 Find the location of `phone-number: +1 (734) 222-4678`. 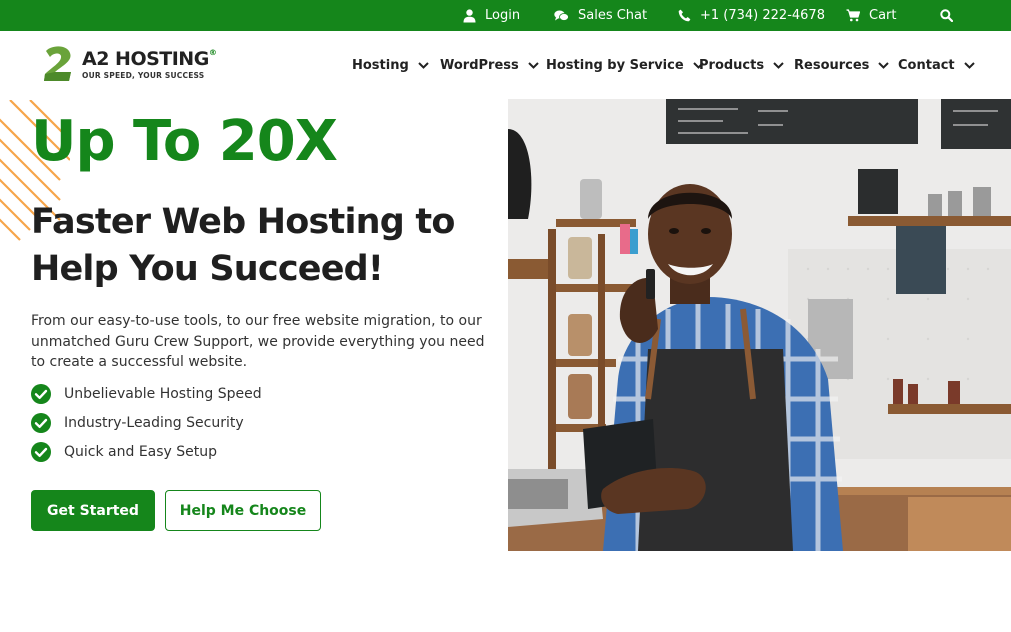

phone-number: +1 (734) 222-4678 is located at coordinates (762, 15).